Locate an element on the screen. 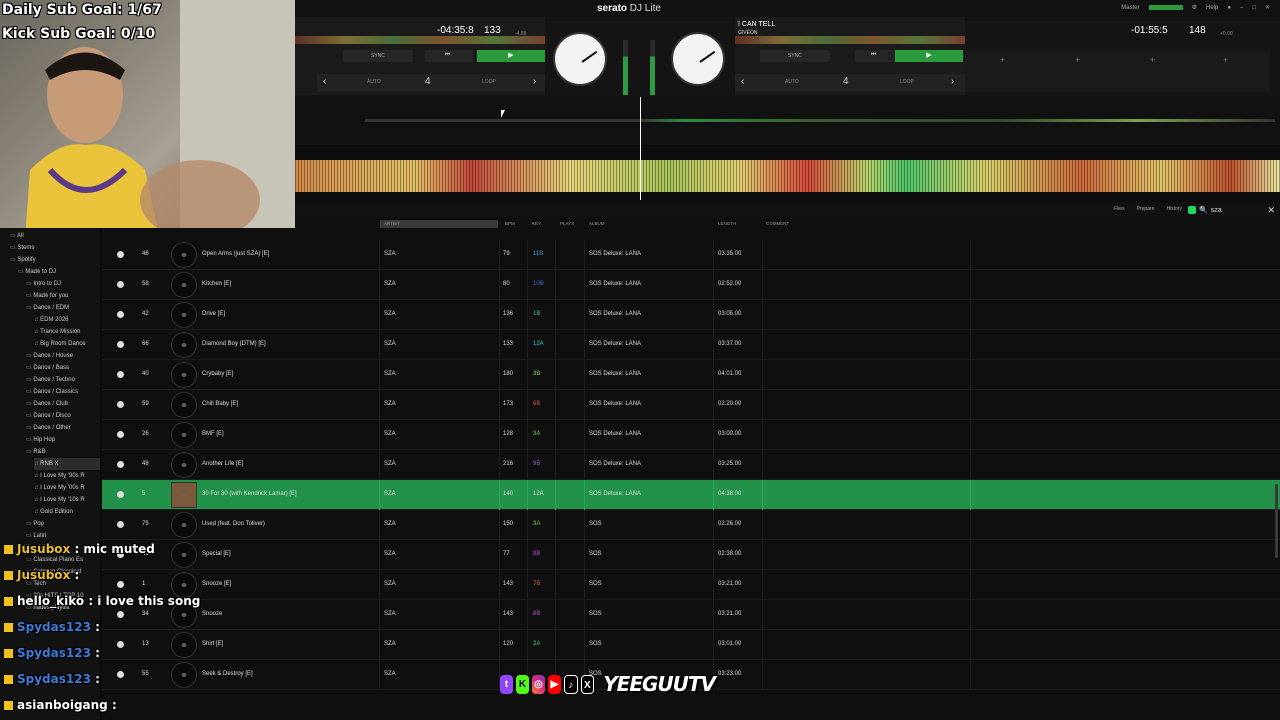 The image size is (1280, 720). deck-a-loop-button: LOOP is located at coordinates (489, 82).